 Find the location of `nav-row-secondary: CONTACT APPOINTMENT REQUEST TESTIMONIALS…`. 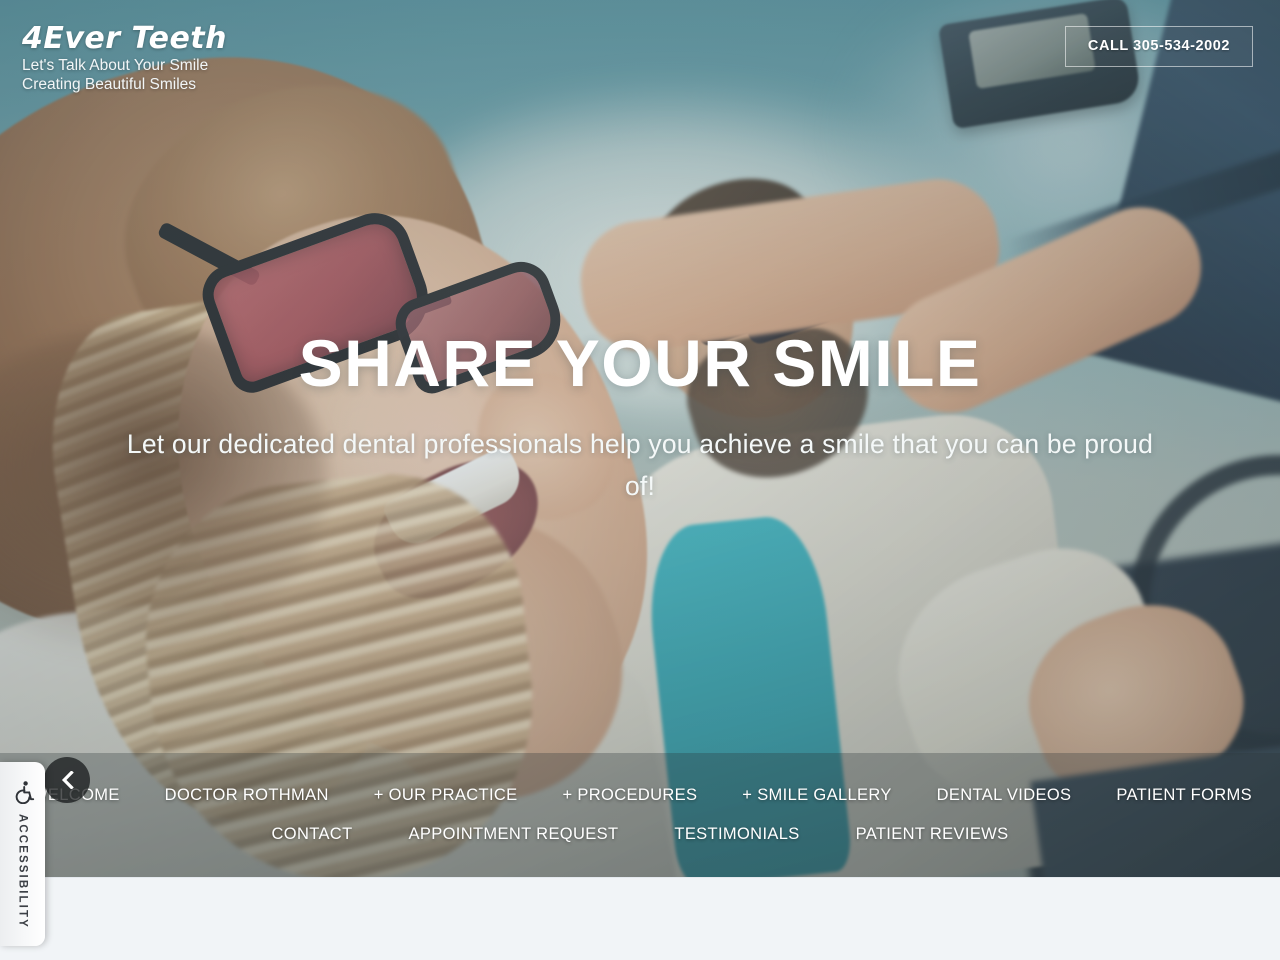

nav-row-secondary: CONTACT APPOINTMENT REQUEST TESTIMONIALS… is located at coordinates (640, 834).